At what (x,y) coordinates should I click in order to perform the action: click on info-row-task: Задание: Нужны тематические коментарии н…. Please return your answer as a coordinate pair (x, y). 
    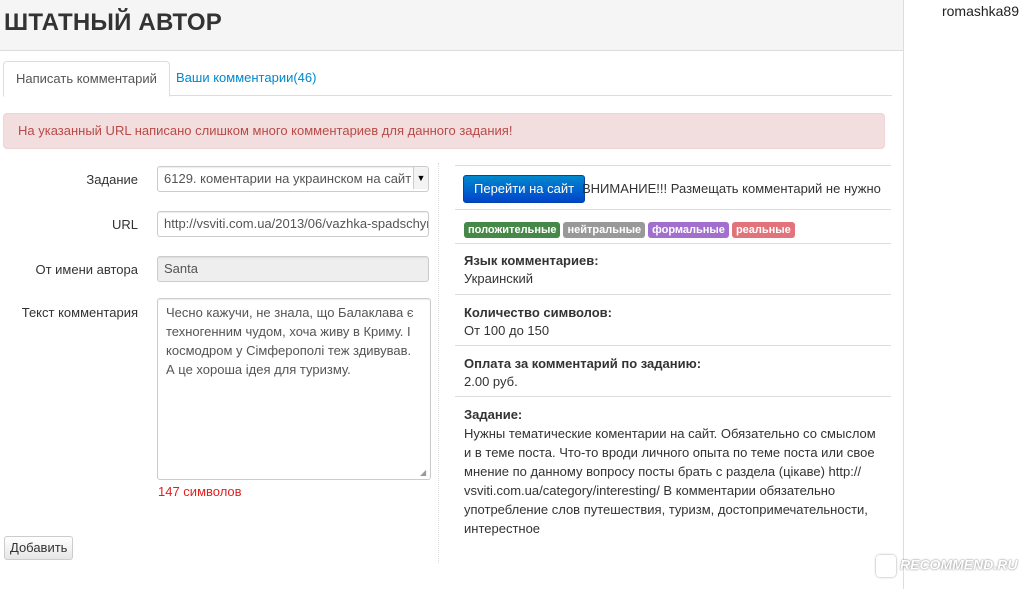
    Looking at the image, I should click on (673, 466).